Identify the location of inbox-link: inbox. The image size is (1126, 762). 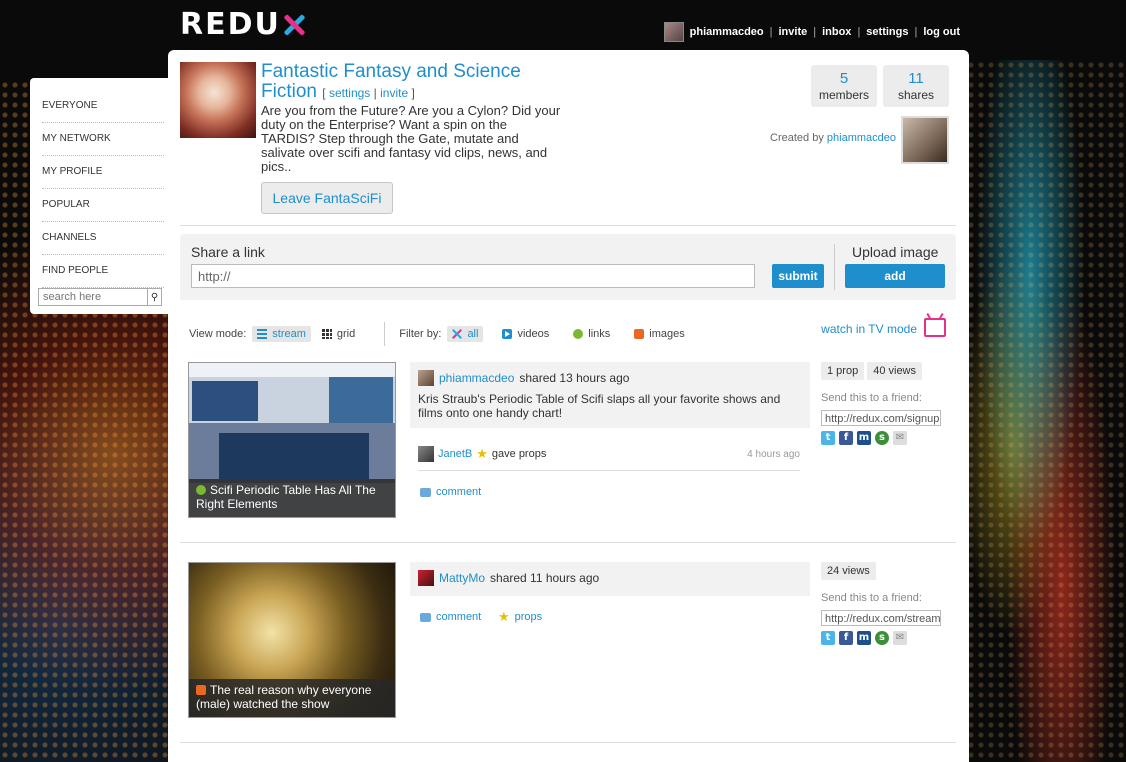
(836, 32).